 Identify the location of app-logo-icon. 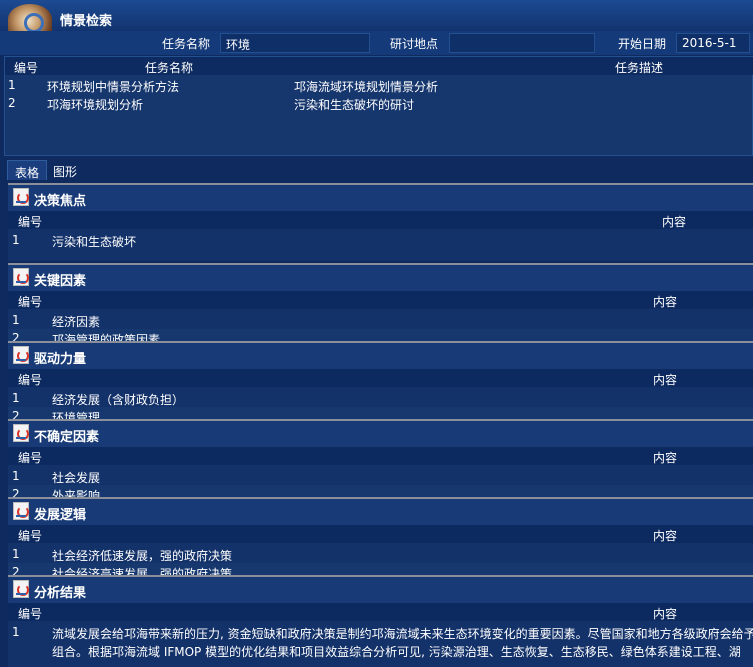
(30, 19).